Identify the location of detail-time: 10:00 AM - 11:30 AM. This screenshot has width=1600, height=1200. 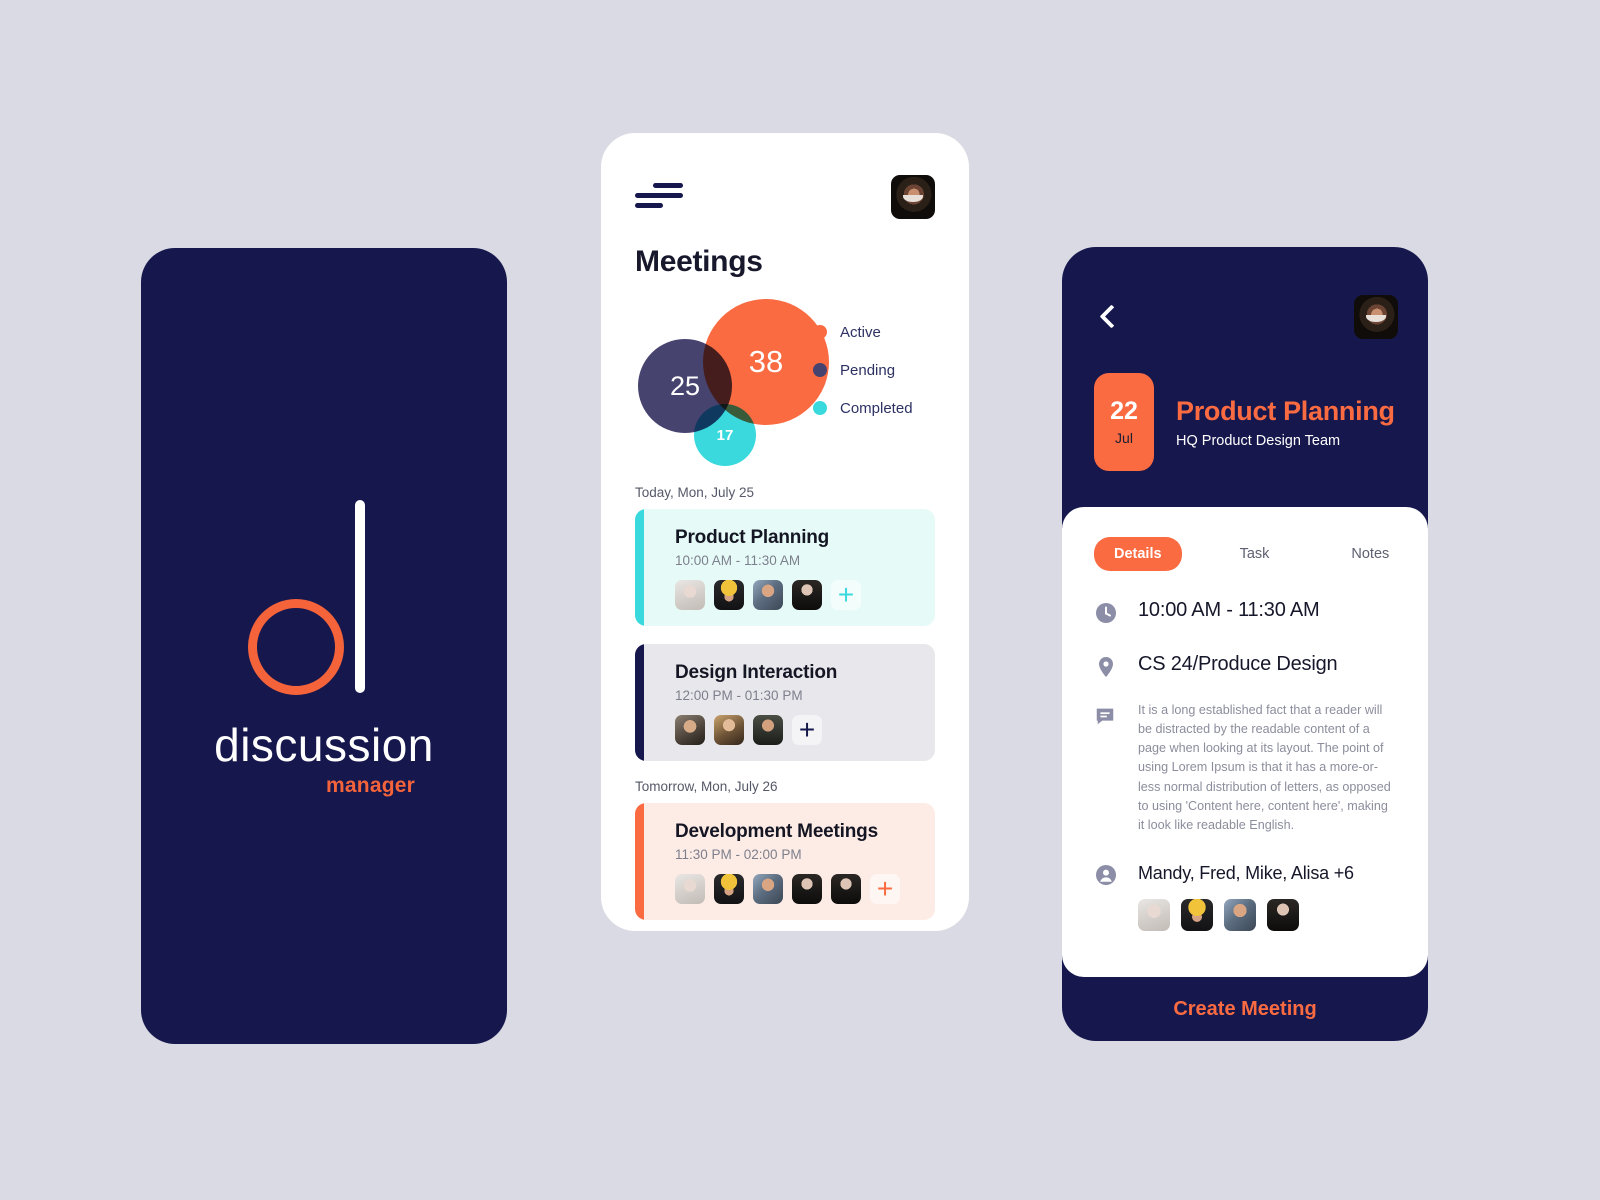
(1229, 610).